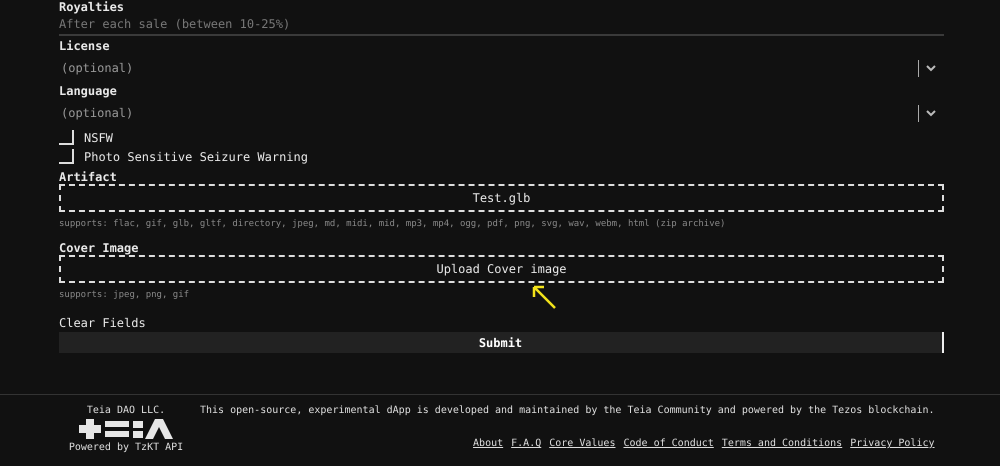  What do you see at coordinates (892, 443) in the screenshot?
I see `footer-link: Privacy Policy` at bounding box center [892, 443].